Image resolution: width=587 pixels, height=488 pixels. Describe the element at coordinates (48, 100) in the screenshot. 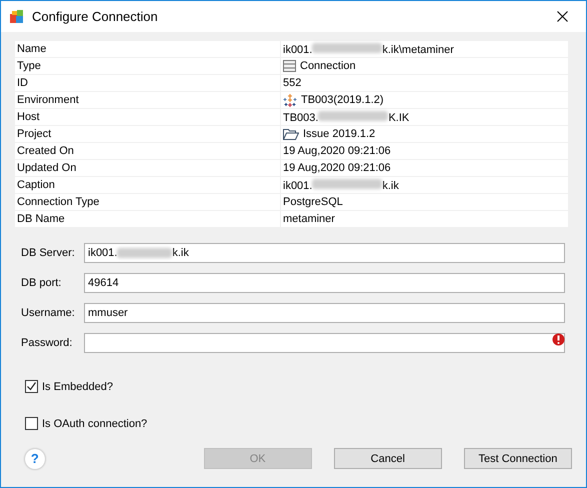

I see `property-name: Environment` at that location.